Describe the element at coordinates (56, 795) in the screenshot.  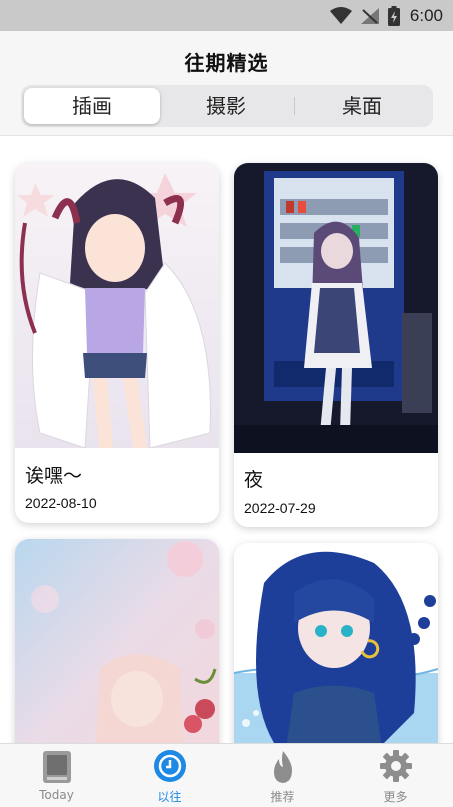
I see `tab-today-label: Today` at that location.